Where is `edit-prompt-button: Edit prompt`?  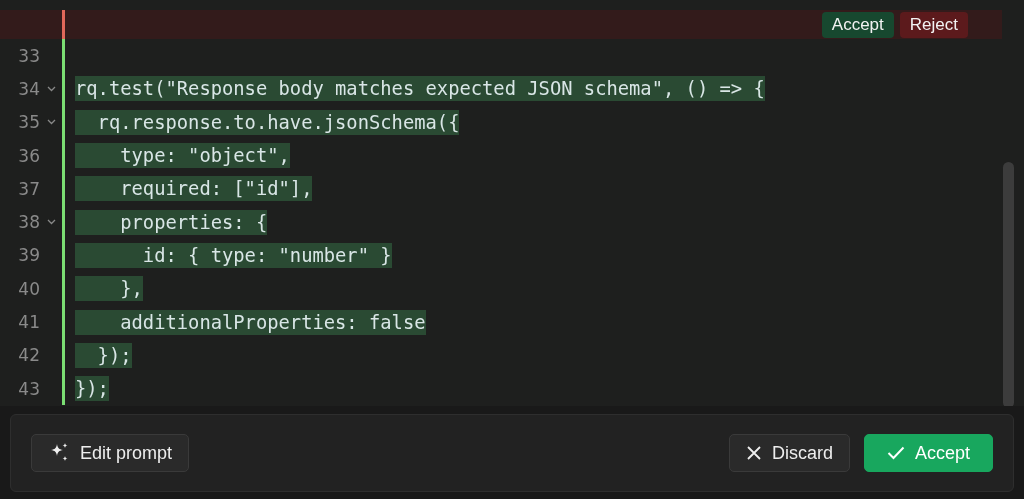
edit-prompt-button: Edit prompt is located at coordinates (110, 453).